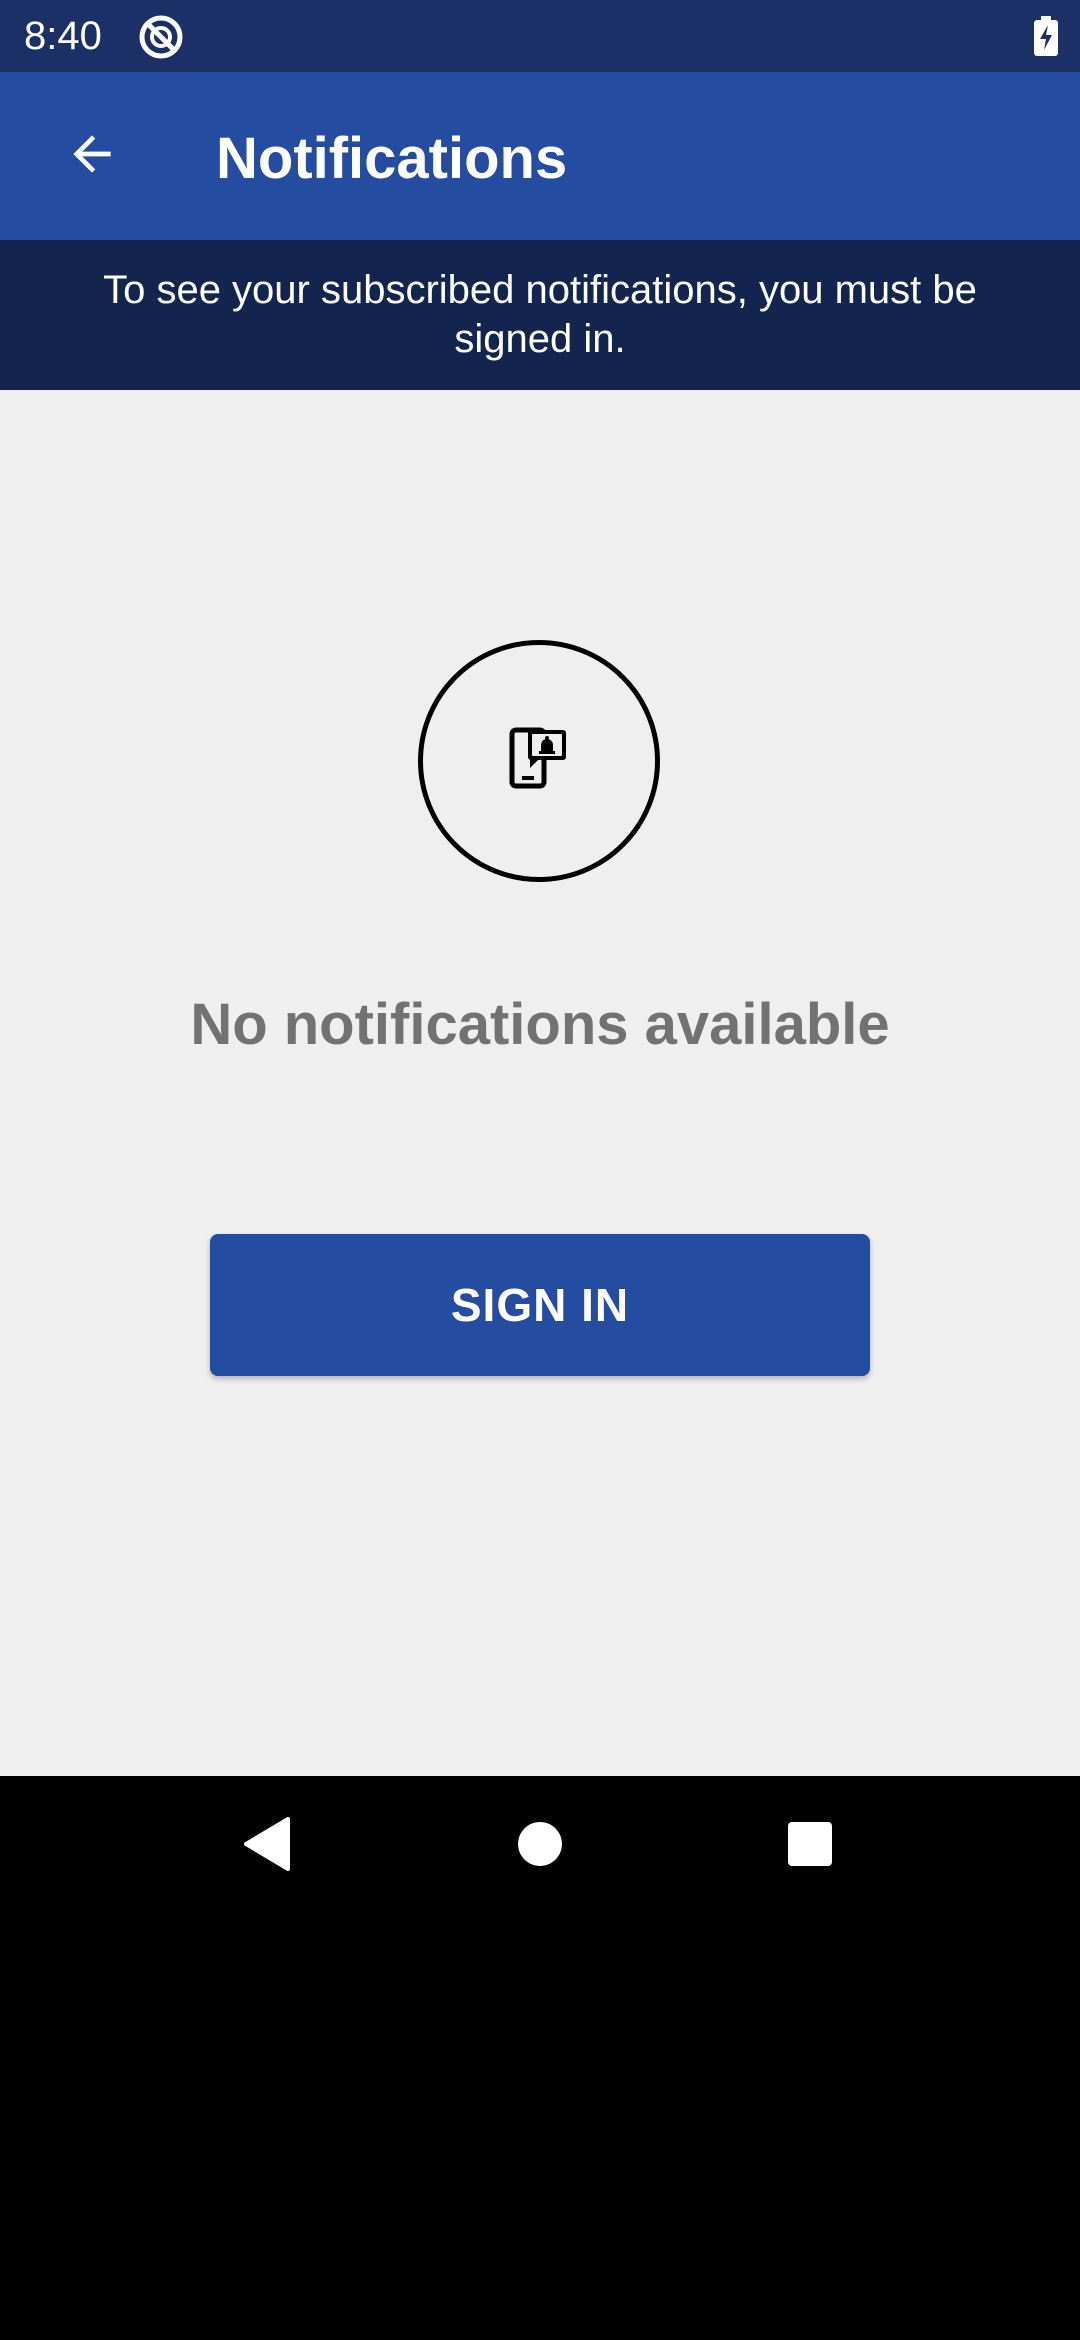  I want to click on nav-recents-button, so click(810, 1846).